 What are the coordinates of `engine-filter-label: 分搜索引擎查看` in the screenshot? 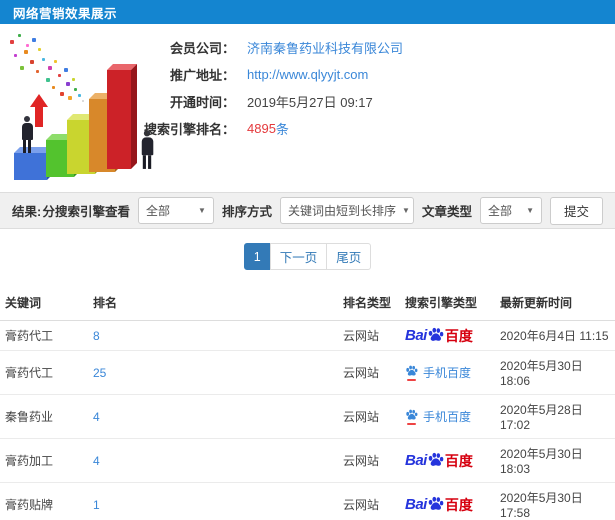 It's located at (86, 212).